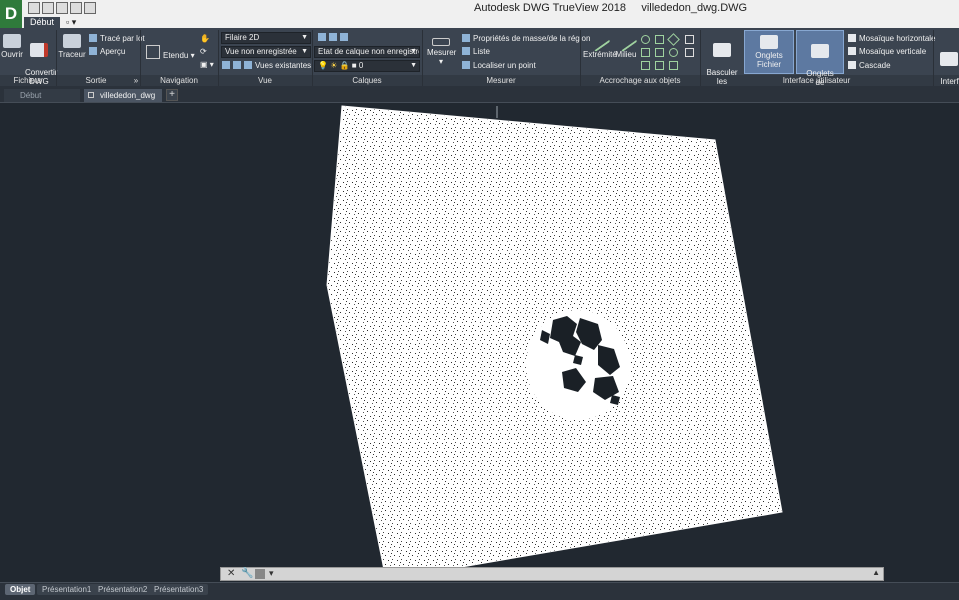  I want to click on snap-endpoint-label: Extrémité, so click(600, 54).